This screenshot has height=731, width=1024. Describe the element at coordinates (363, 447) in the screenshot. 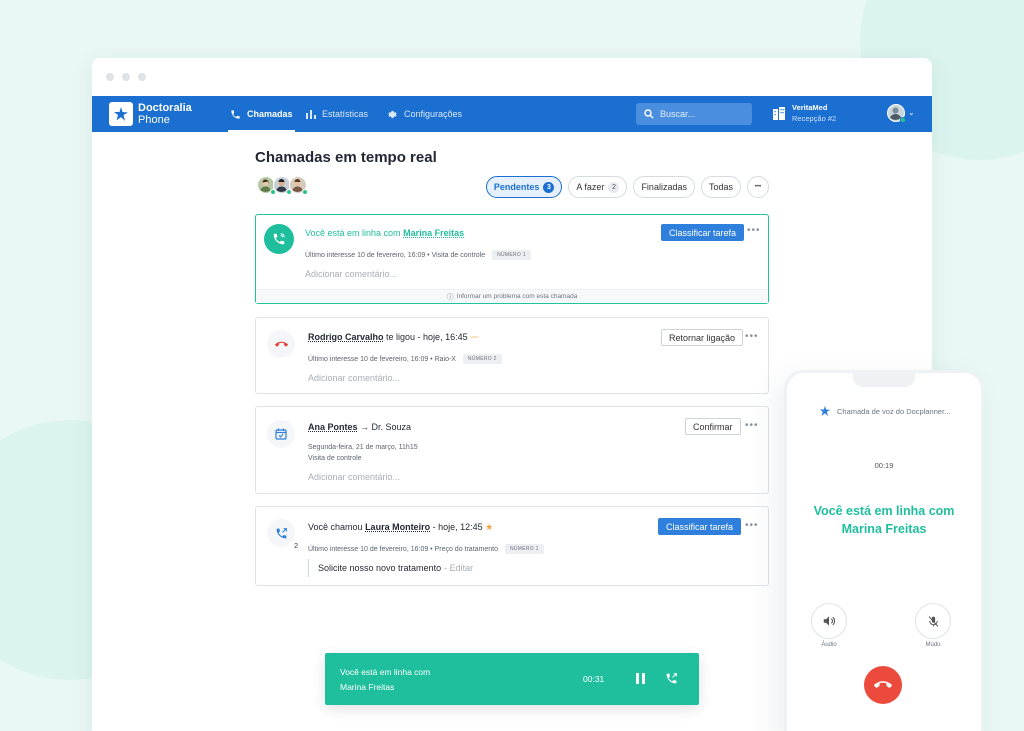

I see `appointment-date: Segunda-feira, 21 de março, 11h15` at that location.